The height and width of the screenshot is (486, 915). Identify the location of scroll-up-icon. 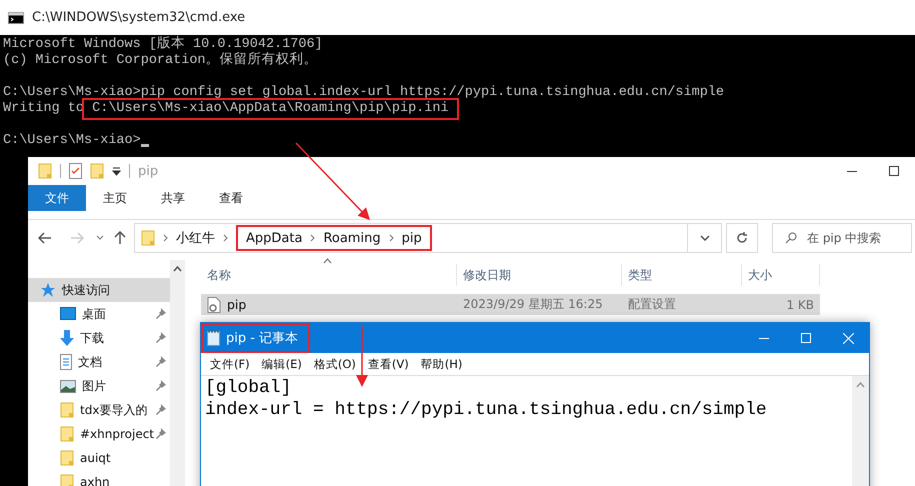
(177, 269).